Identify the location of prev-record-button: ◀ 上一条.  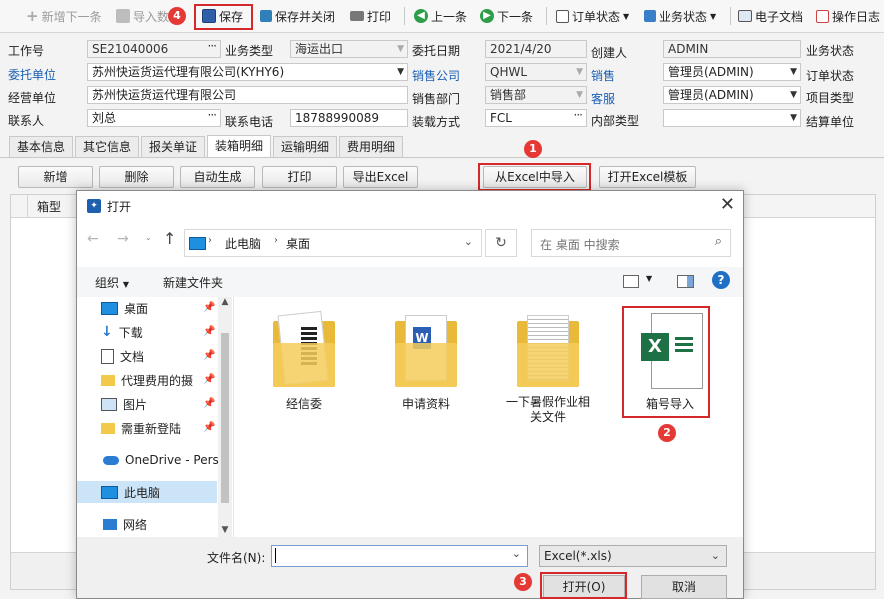
(440, 16).